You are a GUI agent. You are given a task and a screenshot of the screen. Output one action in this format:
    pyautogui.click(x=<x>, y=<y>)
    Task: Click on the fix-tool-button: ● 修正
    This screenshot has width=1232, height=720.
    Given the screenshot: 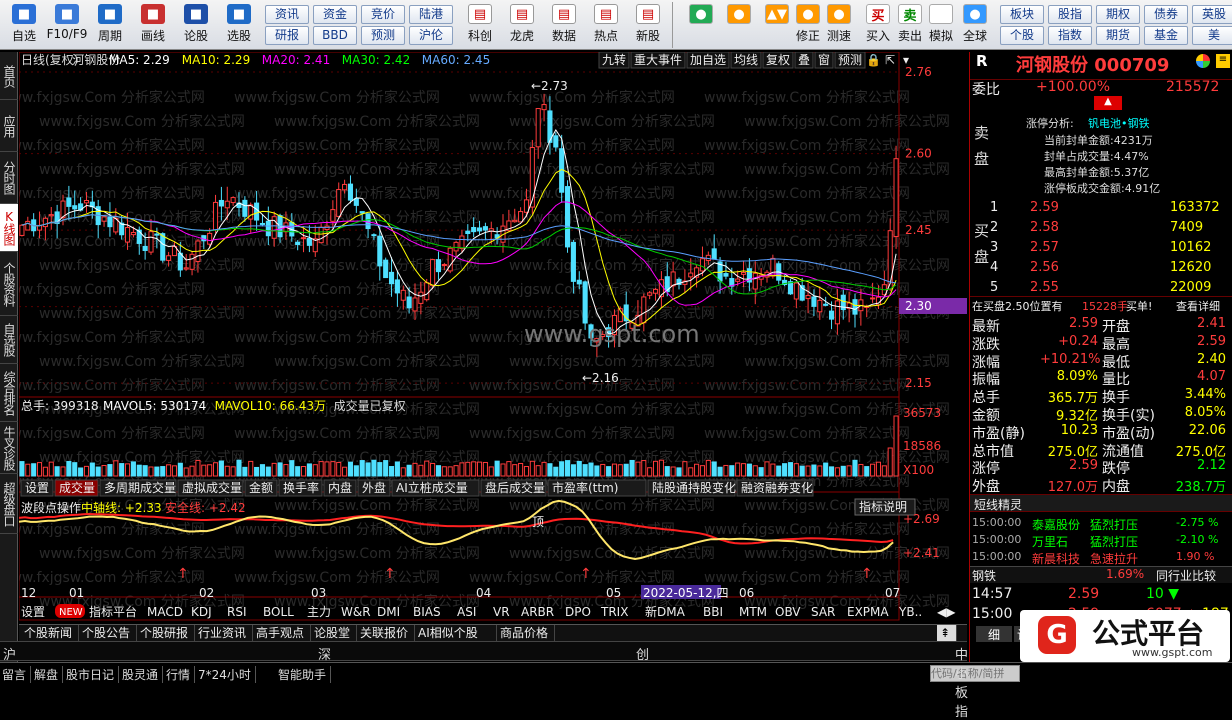 What is the action you would take?
    pyautogui.click(x=808, y=26)
    